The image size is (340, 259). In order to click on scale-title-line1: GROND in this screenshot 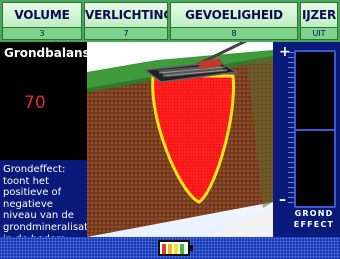, I will do `click(314, 213)`.